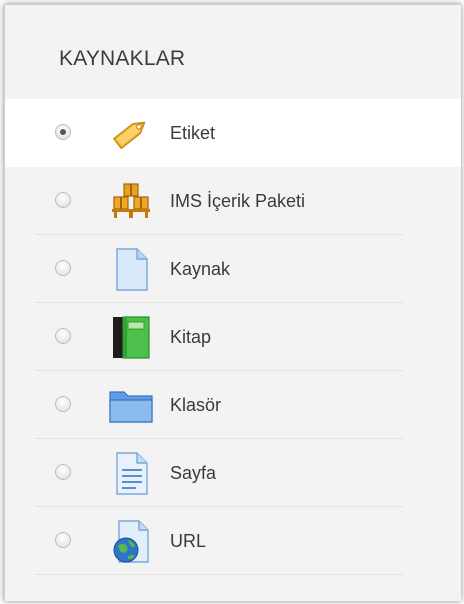 The width and height of the screenshot is (464, 604). I want to click on resource-option-sayfa: Sayfa, so click(233, 473).